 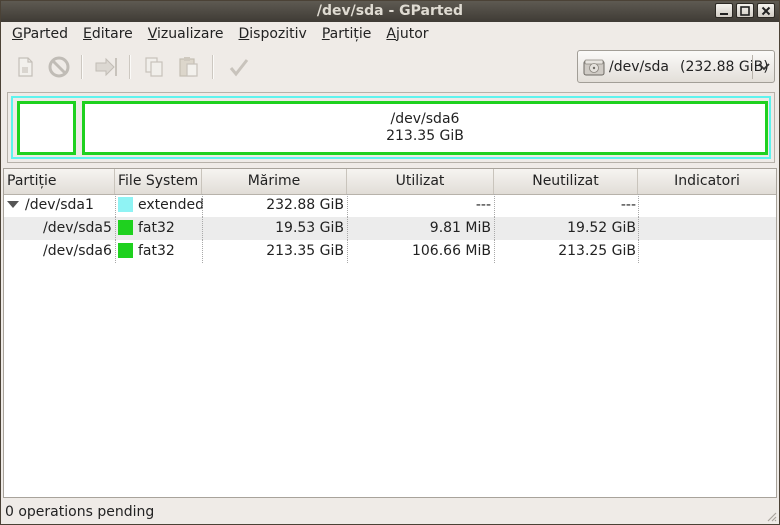 I want to click on menu-mnemonic: P, so click(x=325, y=34).